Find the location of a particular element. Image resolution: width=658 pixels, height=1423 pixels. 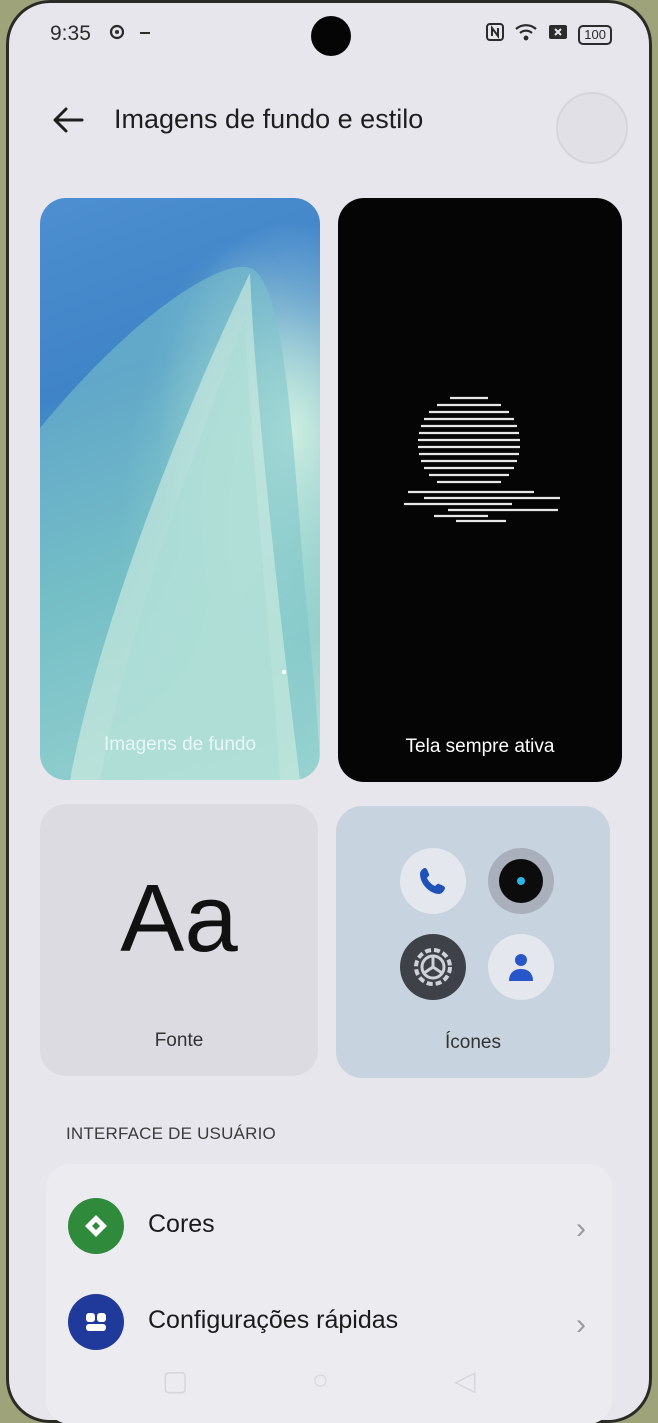

battery-icon: 100 is located at coordinates (595, 34).